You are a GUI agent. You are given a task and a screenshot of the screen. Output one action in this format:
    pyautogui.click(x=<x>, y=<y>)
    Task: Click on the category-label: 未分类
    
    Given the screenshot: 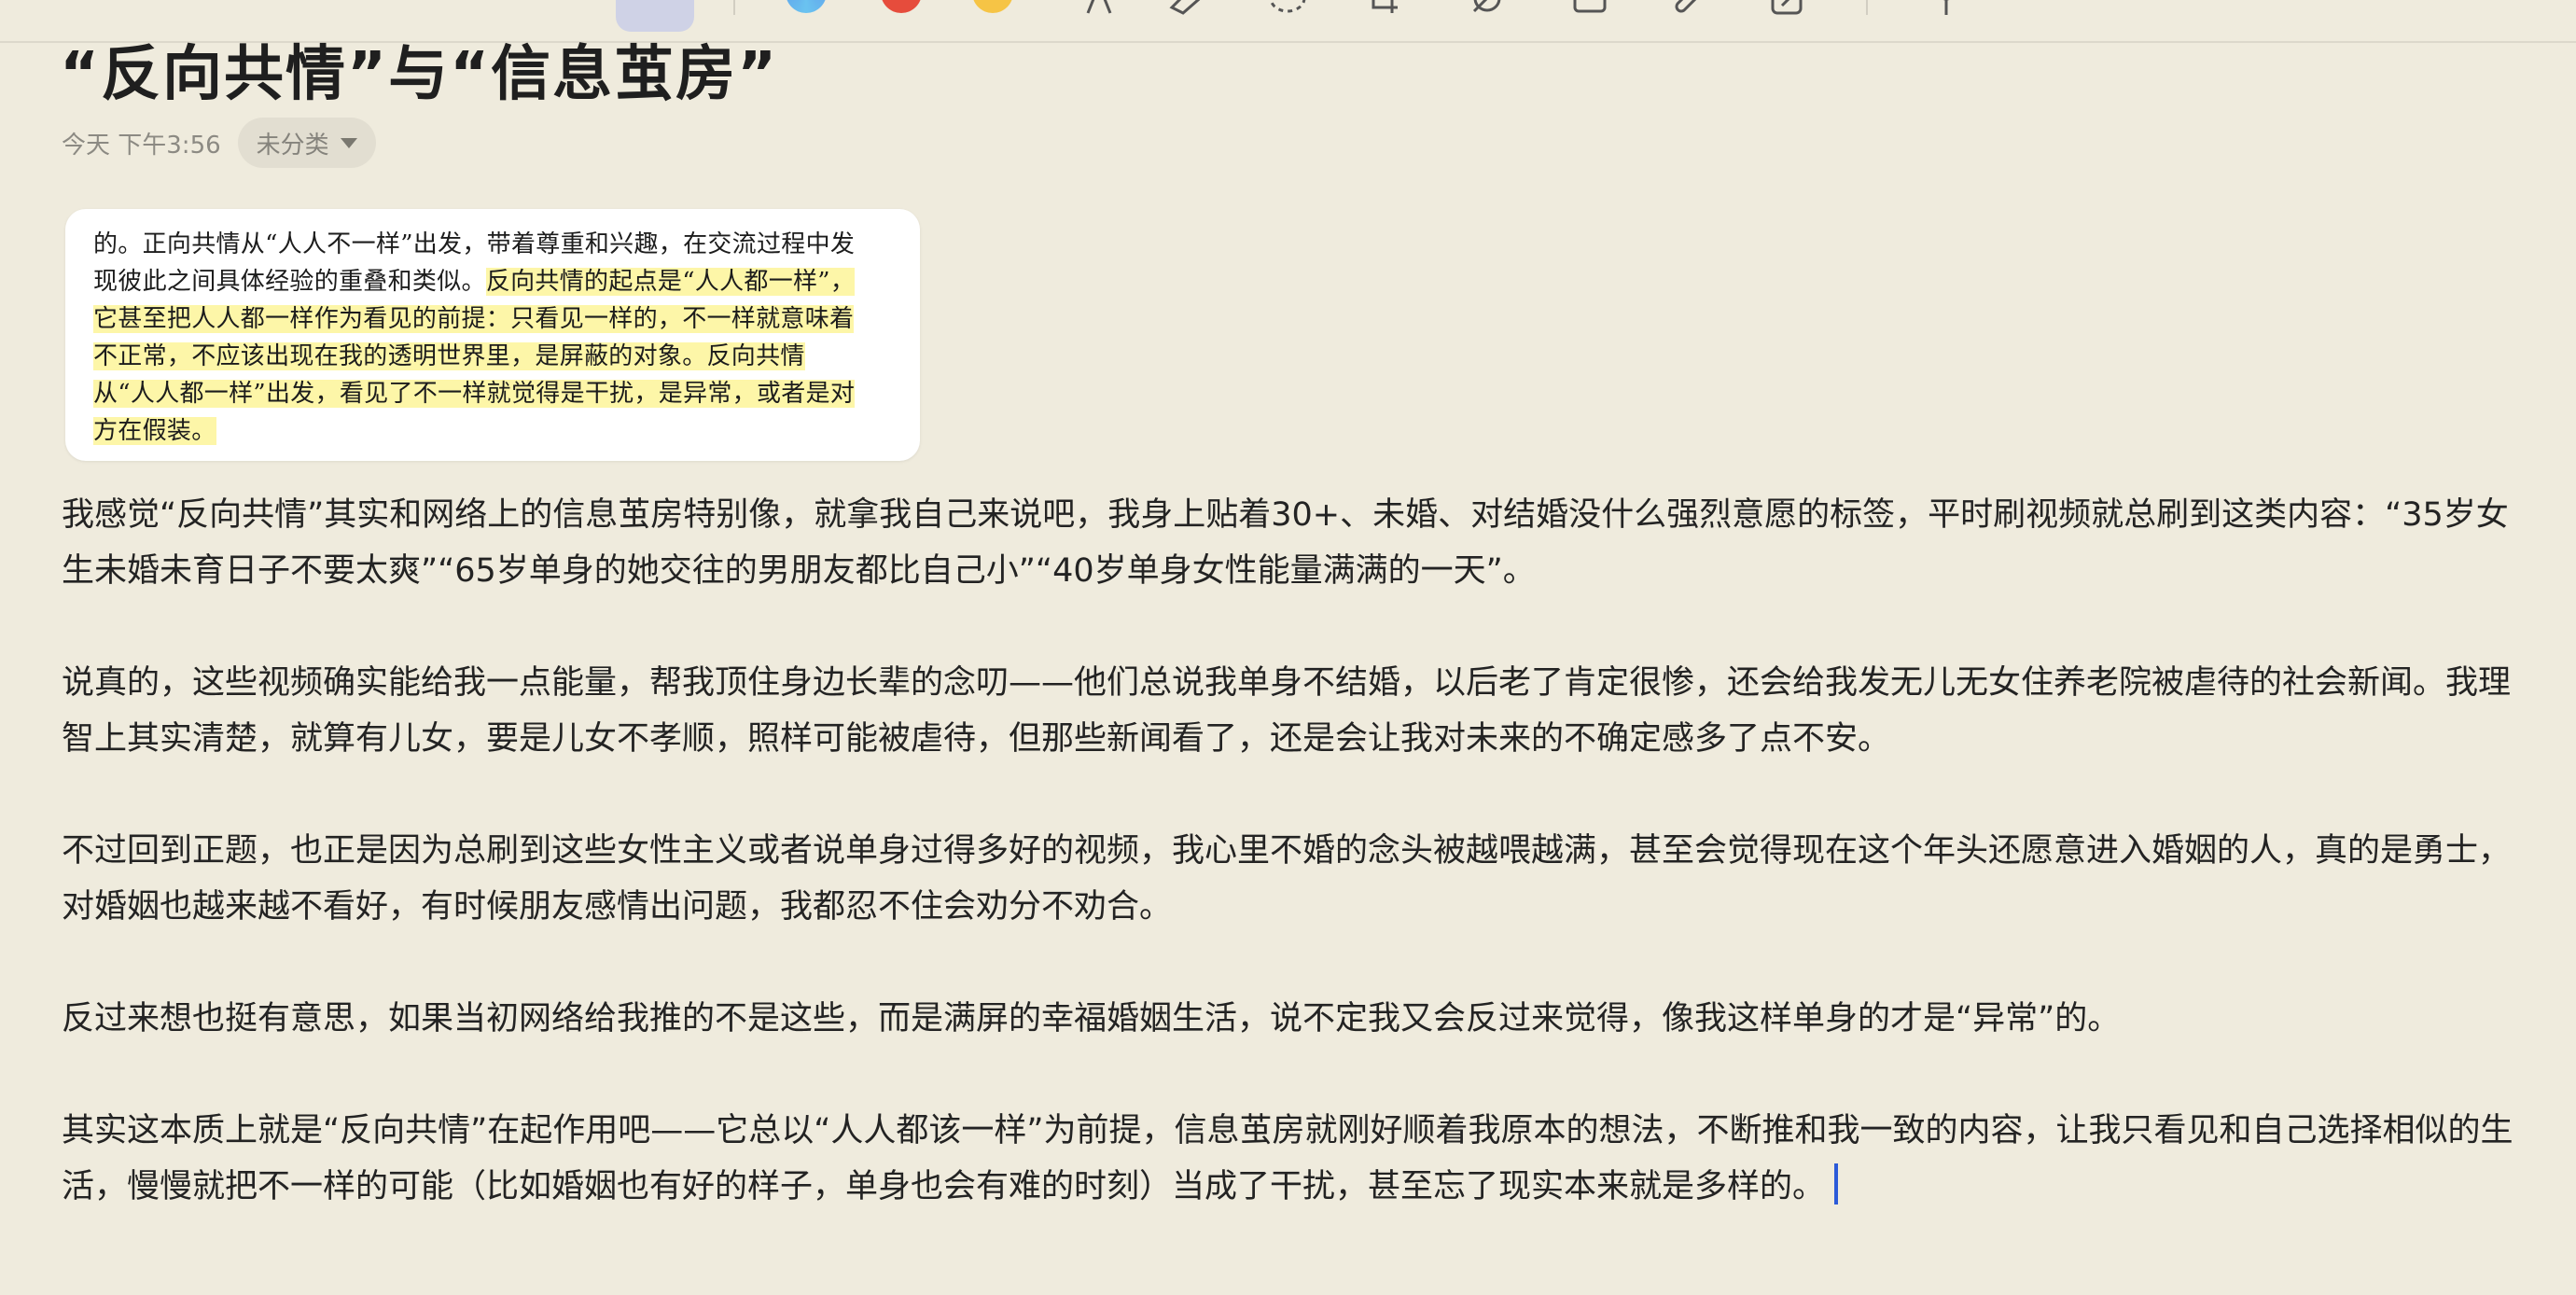 What is the action you would take?
    pyautogui.click(x=292, y=145)
    